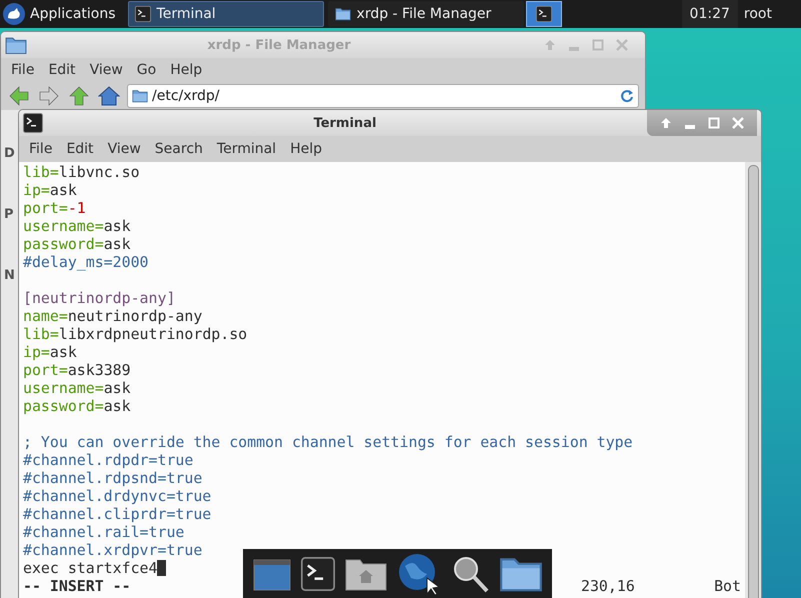 The image size is (801, 598). What do you see at coordinates (627, 96) in the screenshot?
I see `reload-icon` at bounding box center [627, 96].